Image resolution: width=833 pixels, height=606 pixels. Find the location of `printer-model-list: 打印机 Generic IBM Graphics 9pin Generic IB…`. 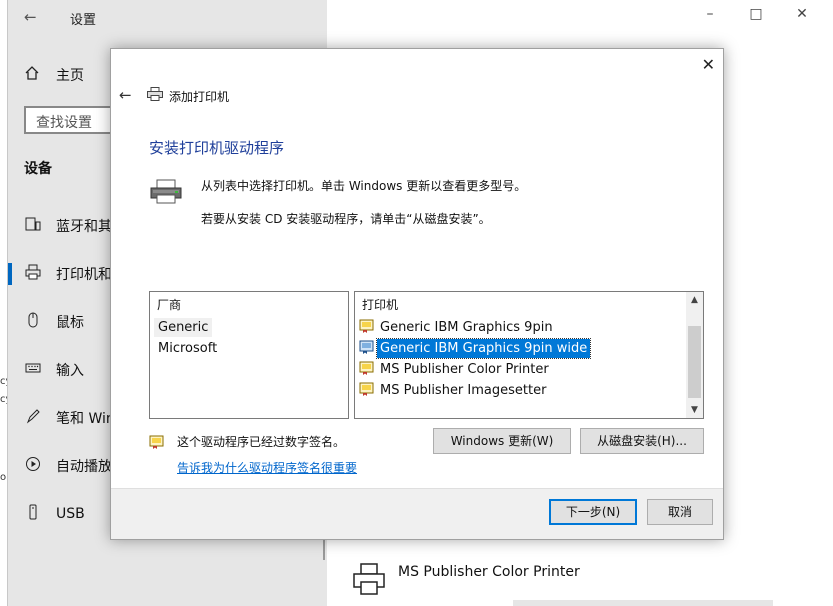

printer-model-list: 打印机 Generic IBM Graphics 9pin Generic IB… is located at coordinates (529, 355).